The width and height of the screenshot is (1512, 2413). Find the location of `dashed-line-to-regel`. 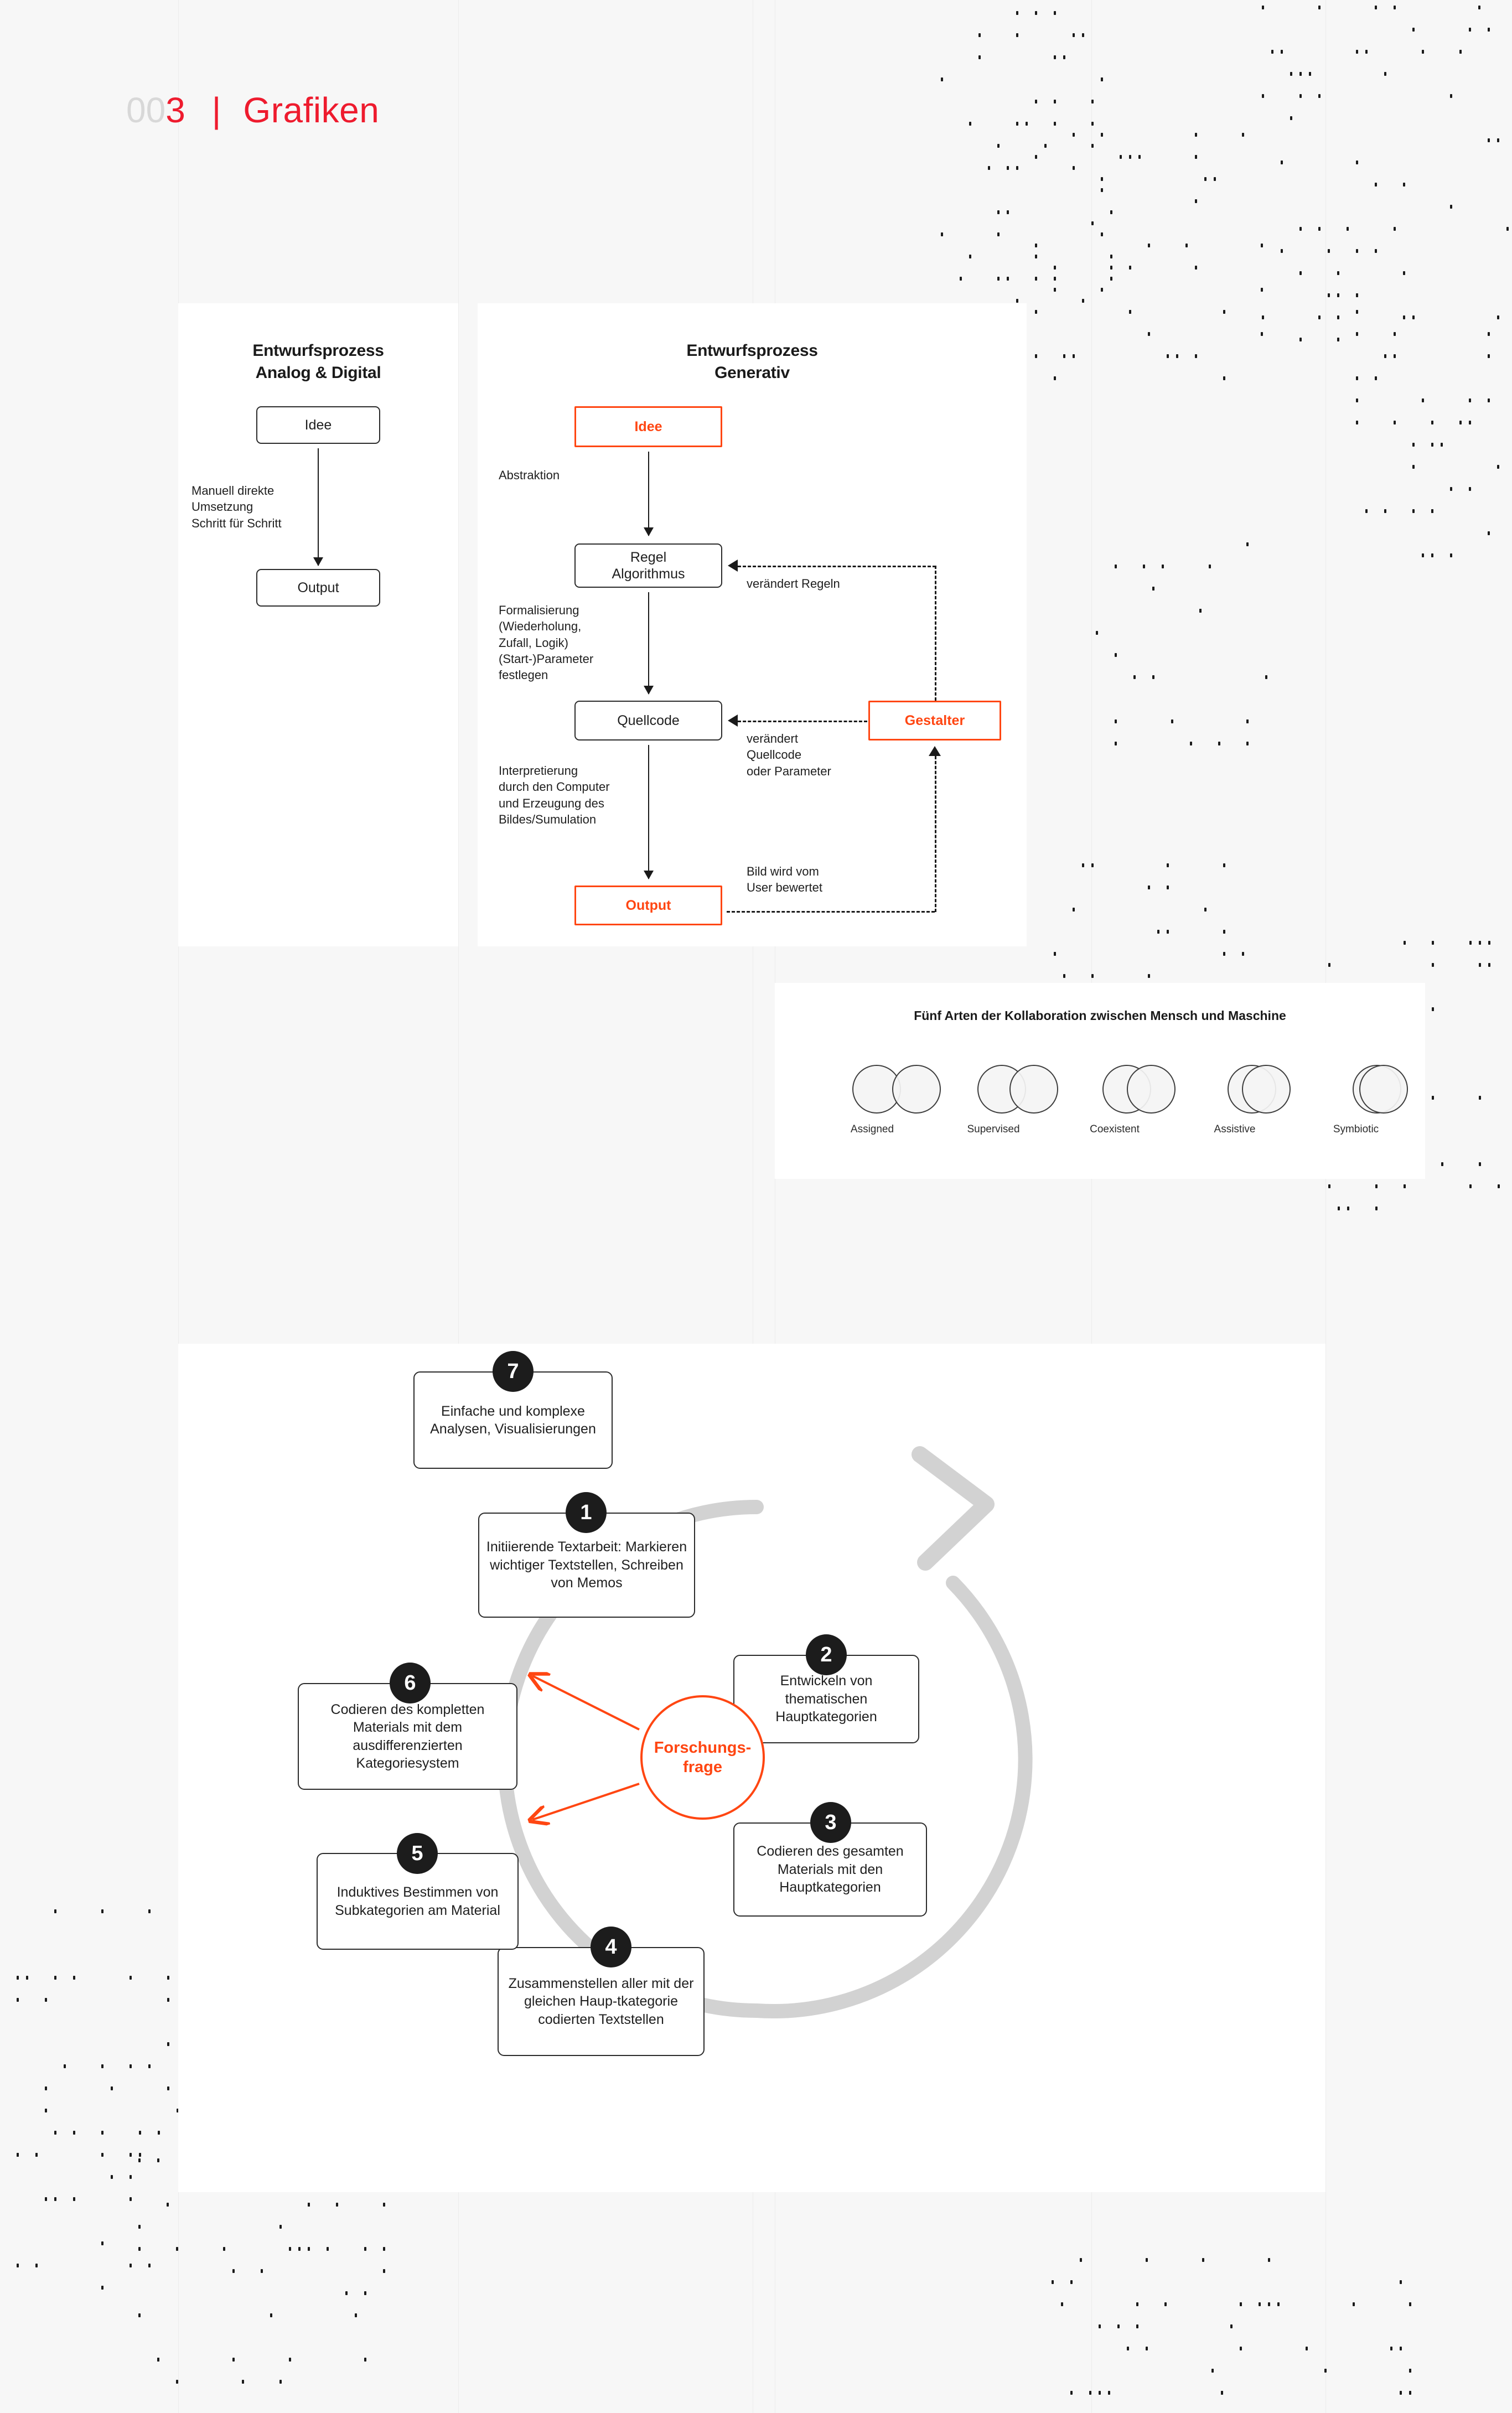

dashed-line-to-regel is located at coordinates (837, 566).